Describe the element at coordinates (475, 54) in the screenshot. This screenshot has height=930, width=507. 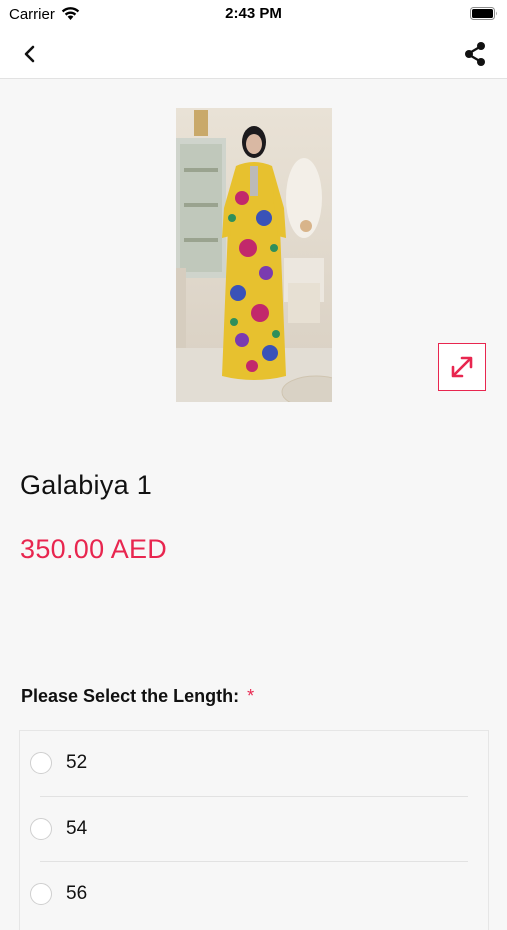
I see `share-icon` at that location.